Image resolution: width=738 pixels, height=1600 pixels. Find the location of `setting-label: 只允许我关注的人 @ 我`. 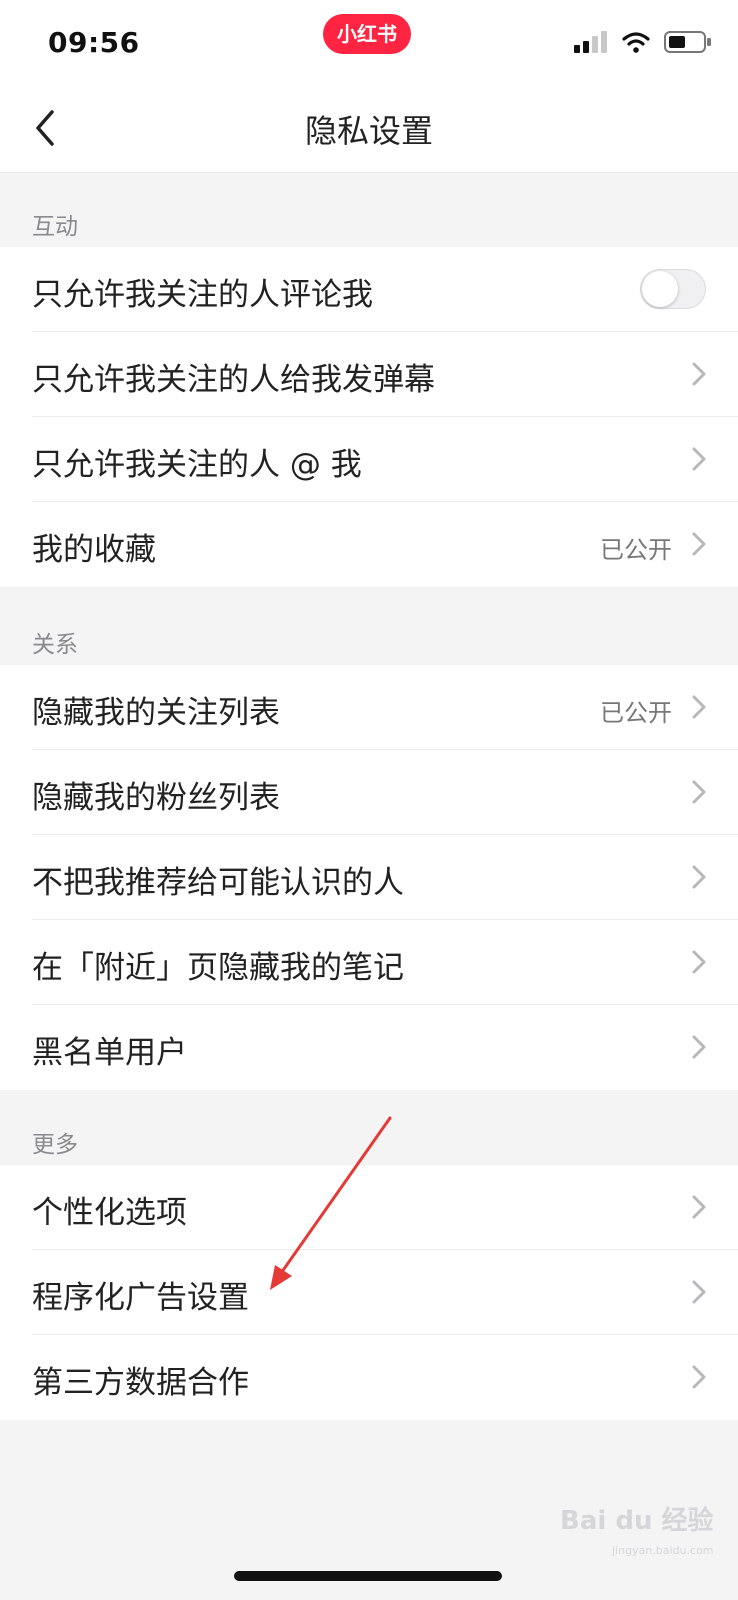

setting-label: 只允许我关注的人 @ 我 is located at coordinates (197, 465).